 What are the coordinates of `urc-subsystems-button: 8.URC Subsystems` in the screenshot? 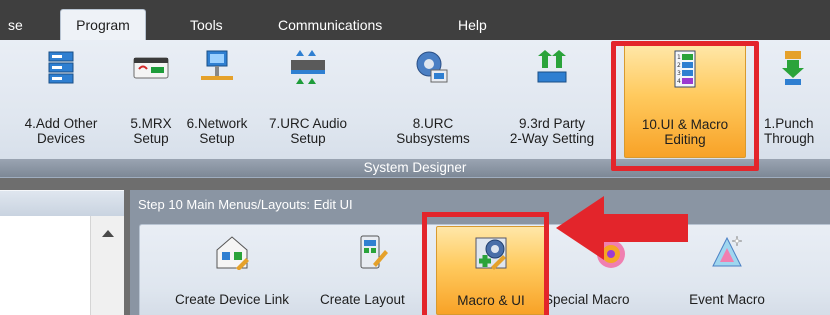 It's located at (433, 101).